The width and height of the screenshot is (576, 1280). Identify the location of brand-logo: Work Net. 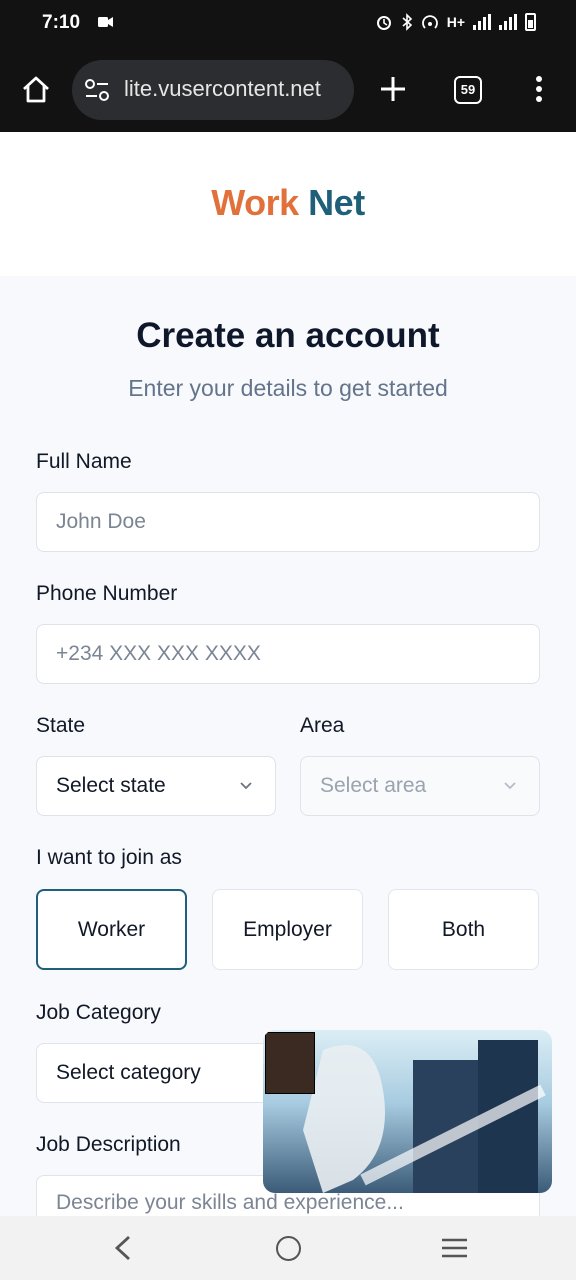
(288, 203).